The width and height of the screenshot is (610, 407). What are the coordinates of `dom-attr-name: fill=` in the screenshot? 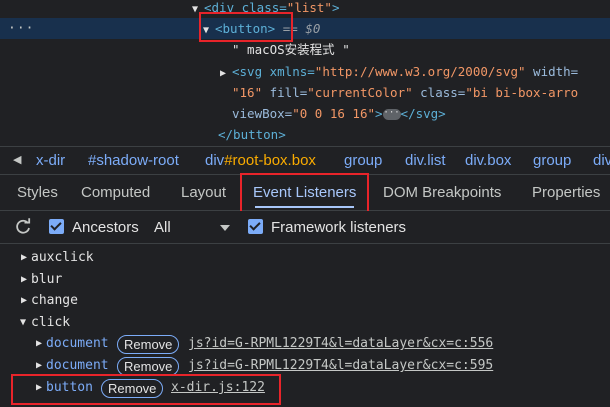 It's located at (285, 92).